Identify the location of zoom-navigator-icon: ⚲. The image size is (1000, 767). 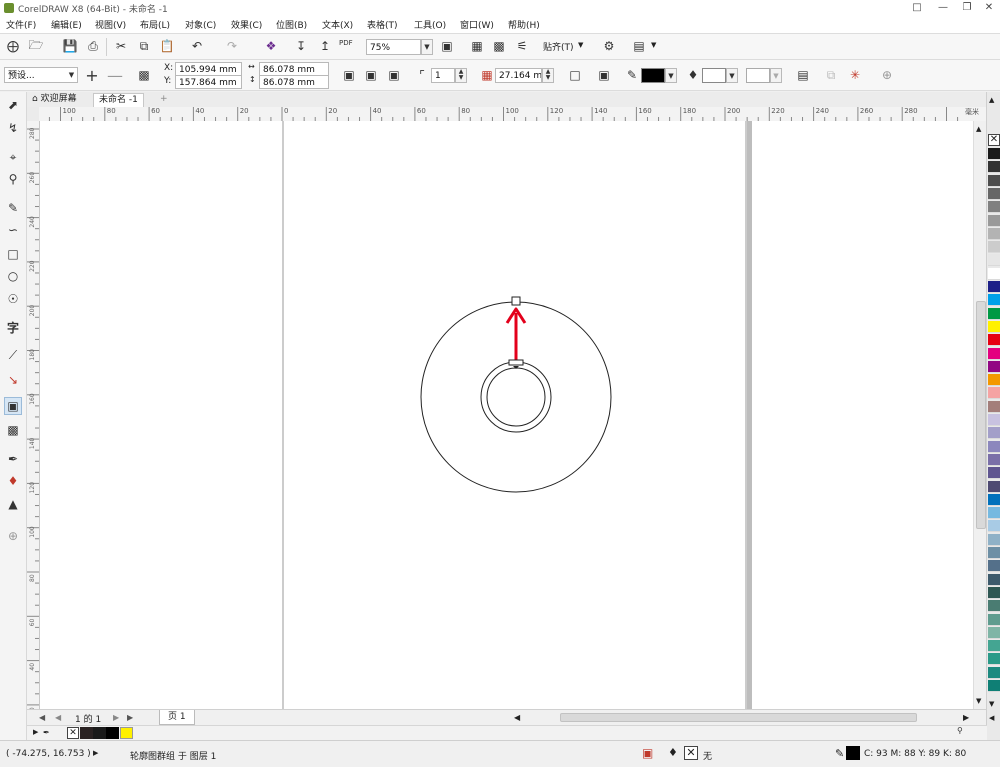
(960, 730).